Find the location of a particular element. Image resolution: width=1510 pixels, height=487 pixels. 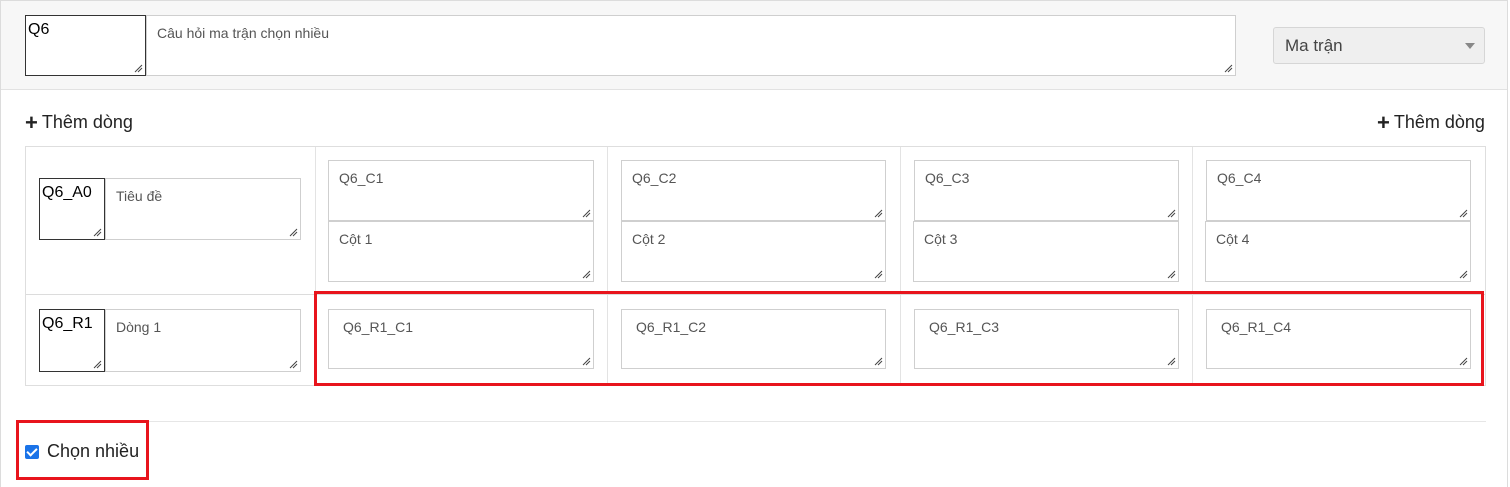

checkbox-checked-icon is located at coordinates (32, 451).